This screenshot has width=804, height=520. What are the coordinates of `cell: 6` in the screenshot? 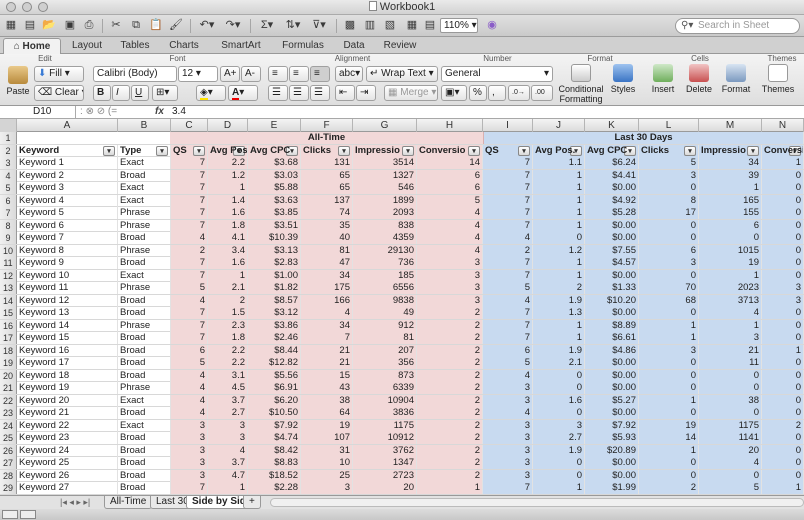 It's located at (189, 350).